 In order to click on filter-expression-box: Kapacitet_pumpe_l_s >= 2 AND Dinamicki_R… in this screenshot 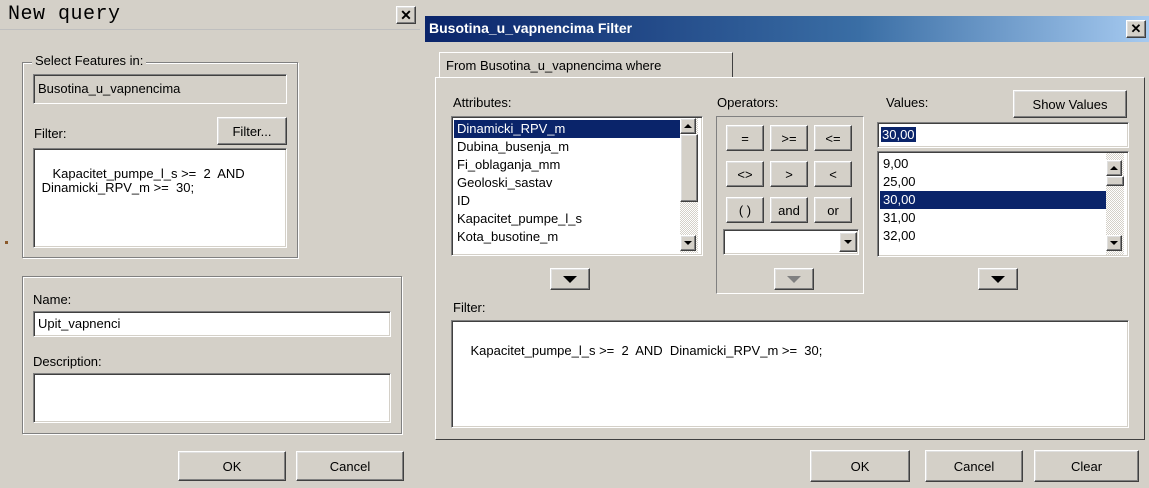, I will do `click(160, 198)`.